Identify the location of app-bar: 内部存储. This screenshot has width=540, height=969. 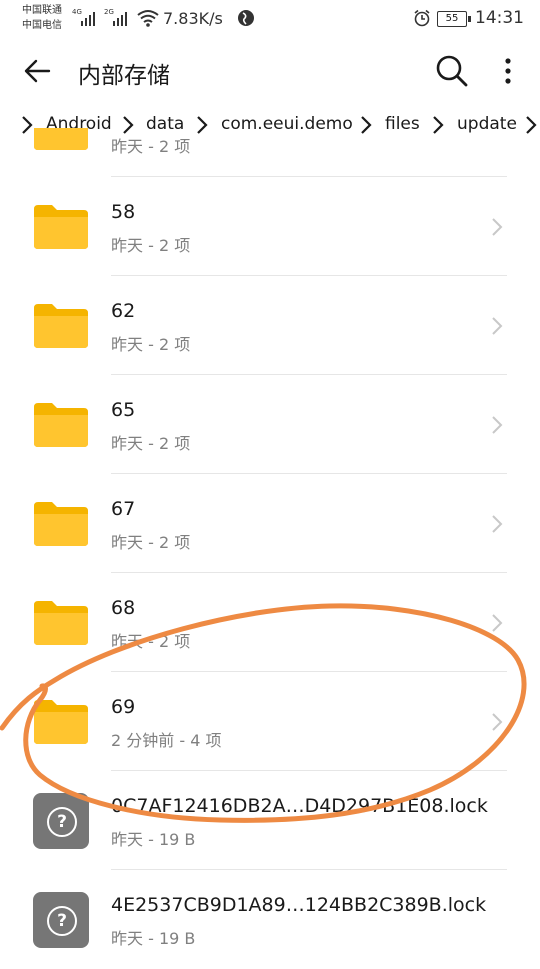
(270, 70).